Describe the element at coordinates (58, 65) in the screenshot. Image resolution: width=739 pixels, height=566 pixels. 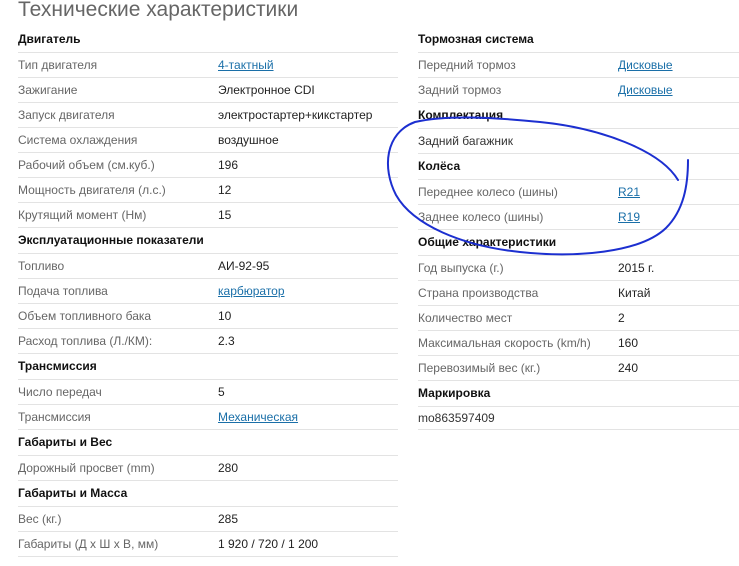
I see `spec-label: Тип двигателя` at that location.